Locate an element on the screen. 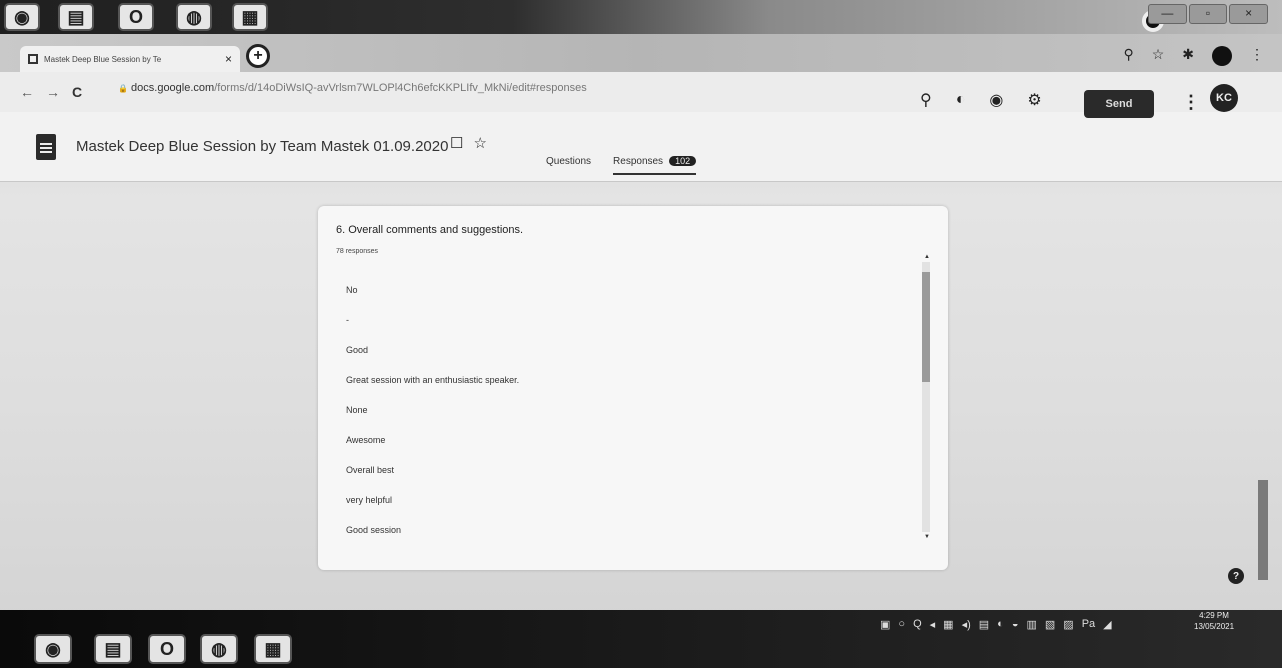 The height and width of the screenshot is (668, 1282). tray-icon: ▦ is located at coordinates (948, 624).